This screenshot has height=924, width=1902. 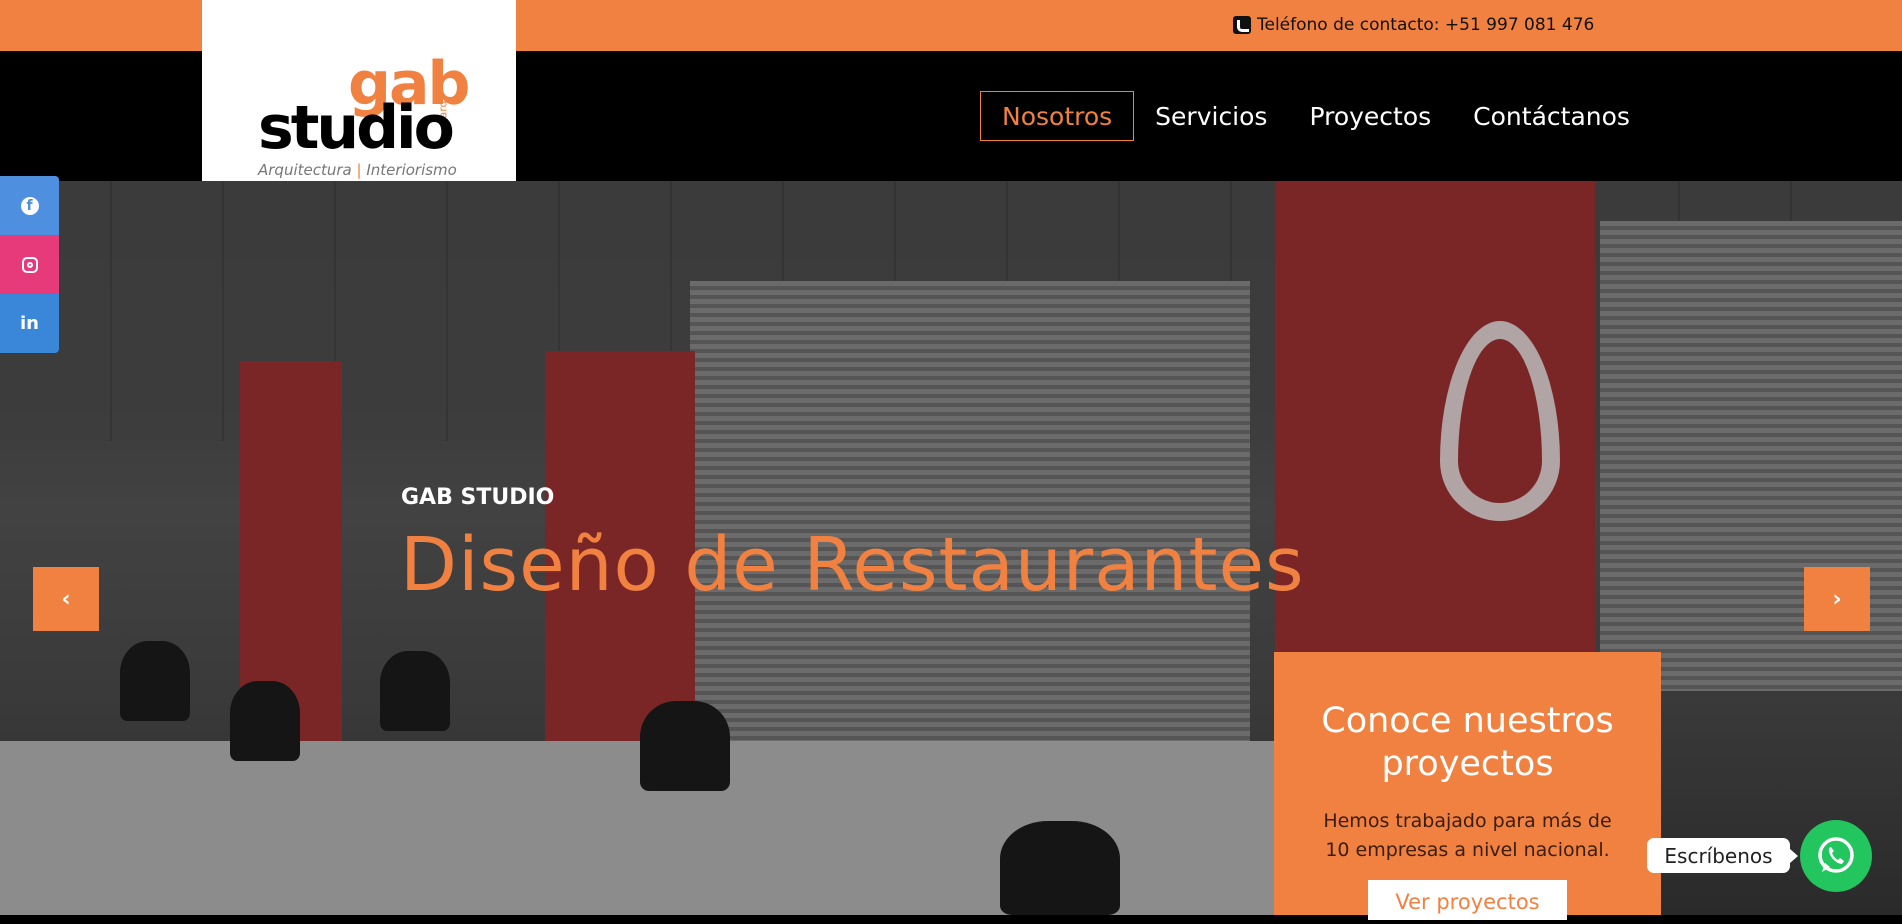 What do you see at coordinates (411, 170) in the screenshot?
I see `tagline-right: Interiorismo` at bounding box center [411, 170].